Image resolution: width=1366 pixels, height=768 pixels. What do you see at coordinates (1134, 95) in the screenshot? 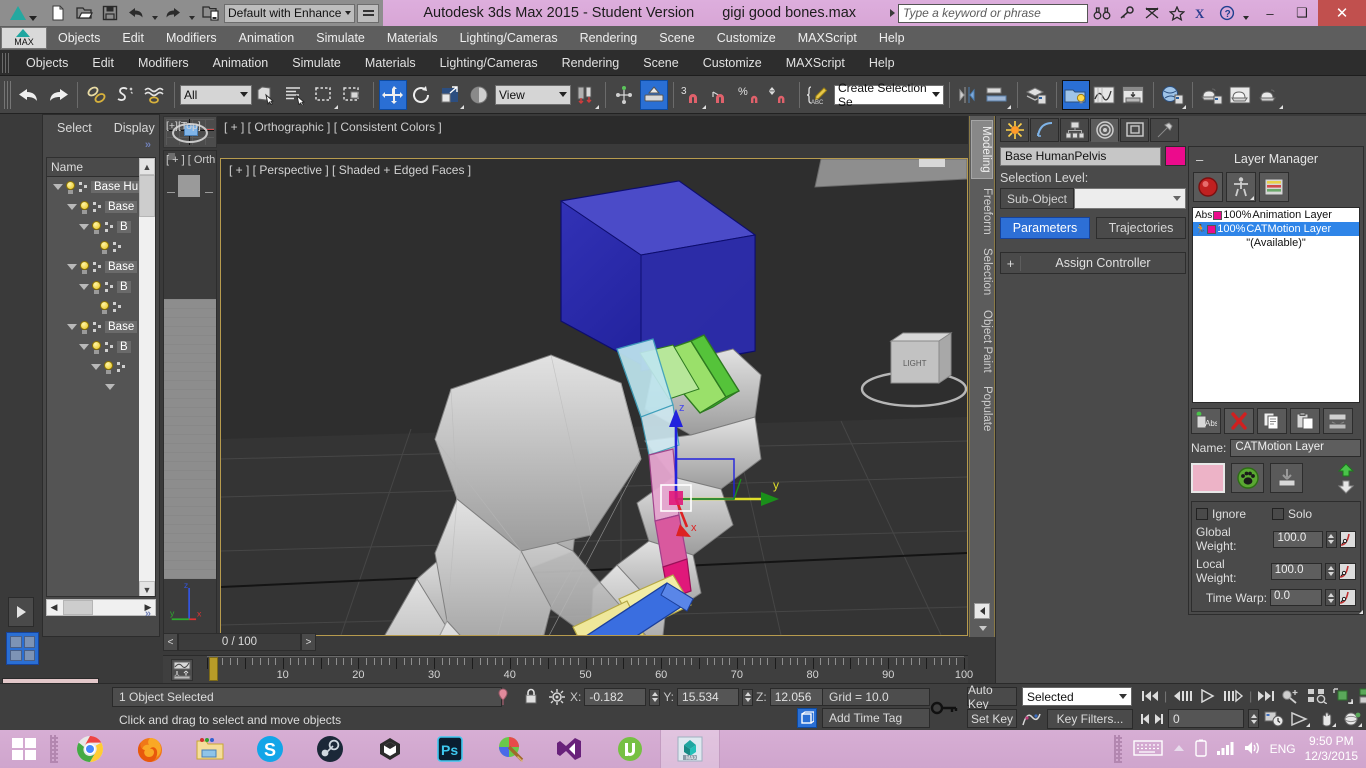
I see `schematic-view-button` at bounding box center [1134, 95].